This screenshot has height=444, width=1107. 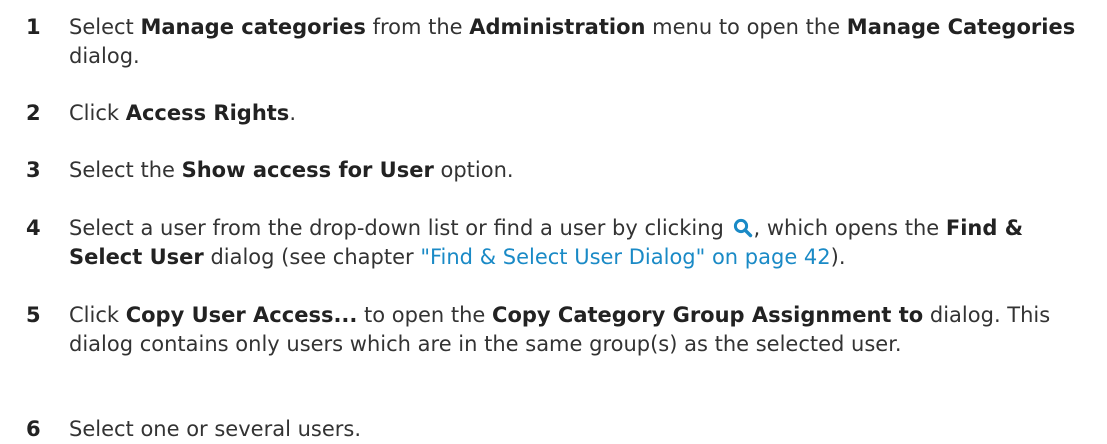 I want to click on step-number: 3, so click(x=33, y=170).